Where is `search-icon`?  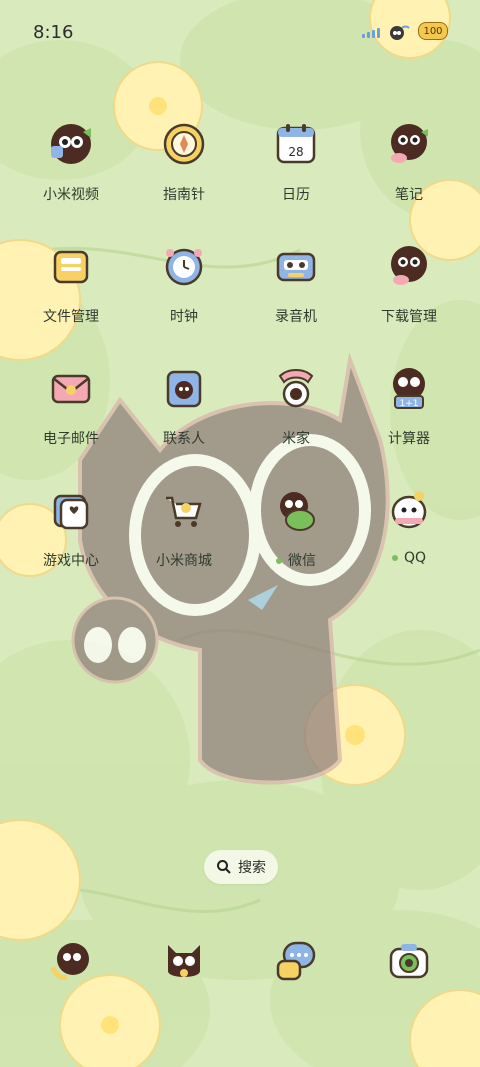
search-icon is located at coordinates (224, 867).